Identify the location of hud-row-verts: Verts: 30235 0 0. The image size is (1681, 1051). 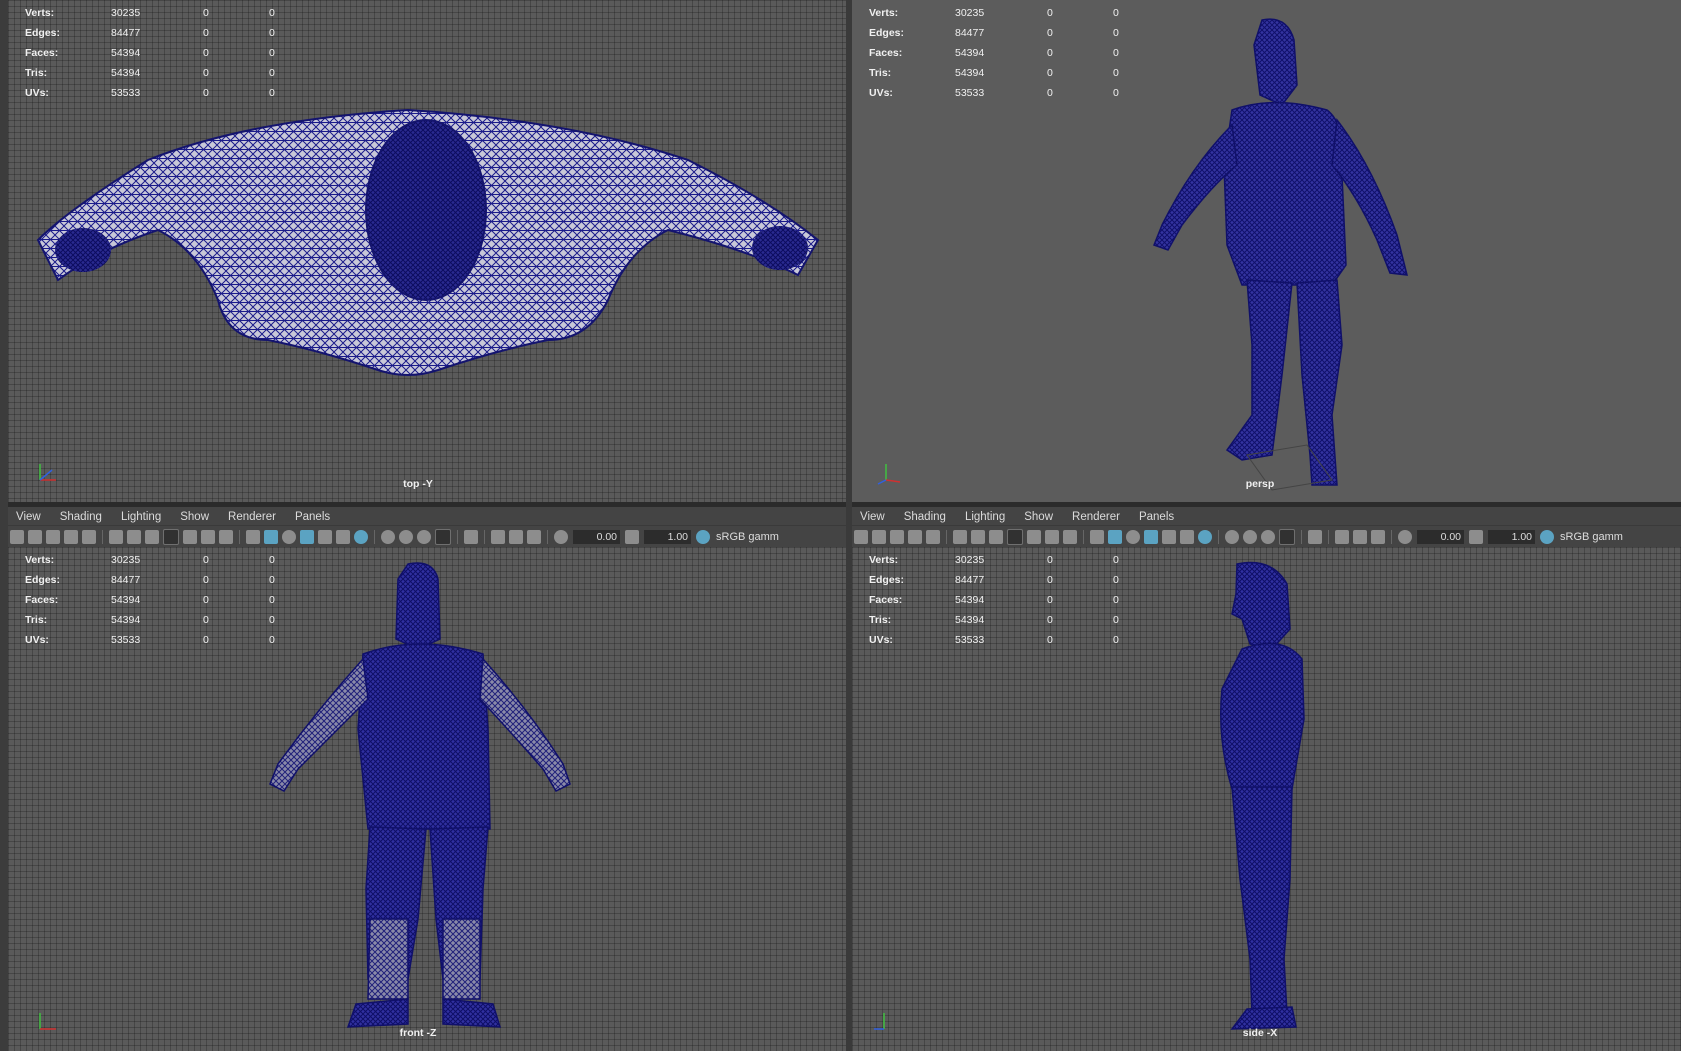
(150, 13).